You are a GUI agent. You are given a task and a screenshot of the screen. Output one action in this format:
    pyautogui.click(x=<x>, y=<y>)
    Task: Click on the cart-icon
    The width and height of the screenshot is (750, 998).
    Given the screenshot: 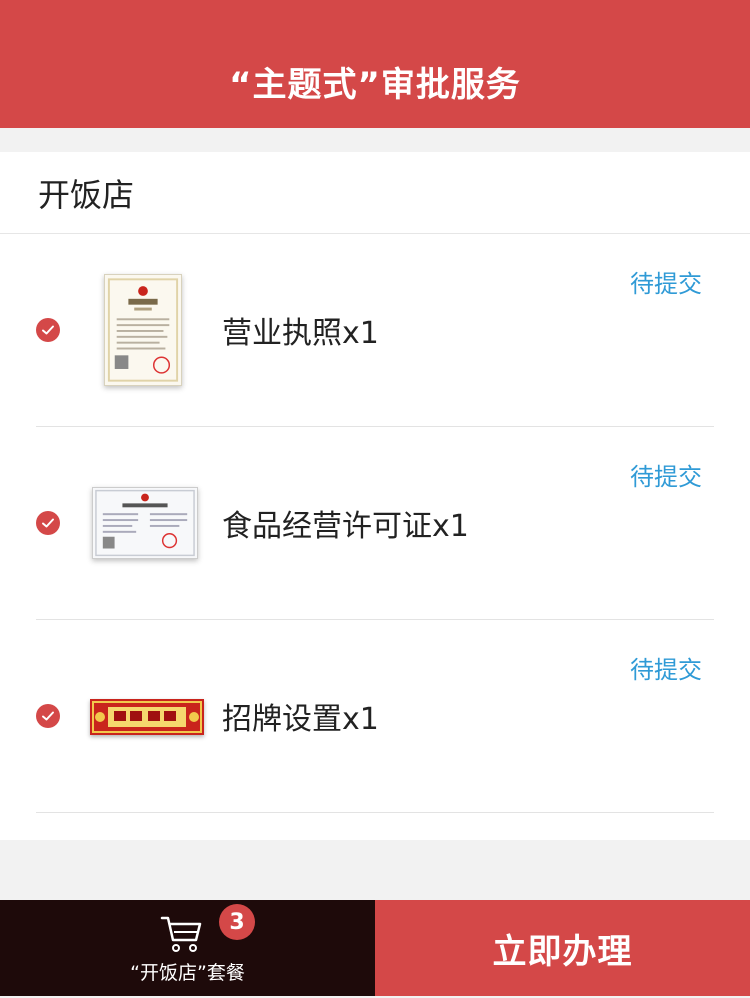 What is the action you would take?
    pyautogui.click(x=181, y=934)
    